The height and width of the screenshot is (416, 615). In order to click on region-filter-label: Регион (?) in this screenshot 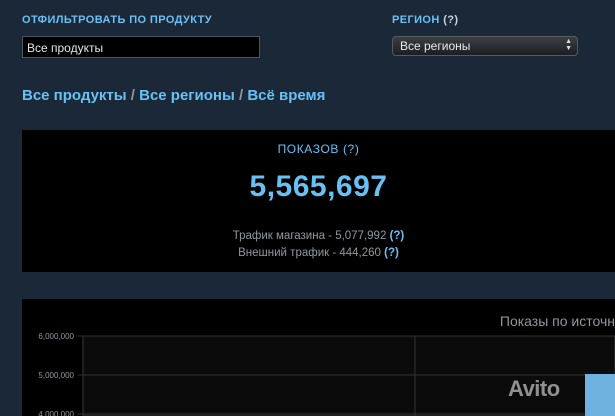, I will do `click(425, 20)`.